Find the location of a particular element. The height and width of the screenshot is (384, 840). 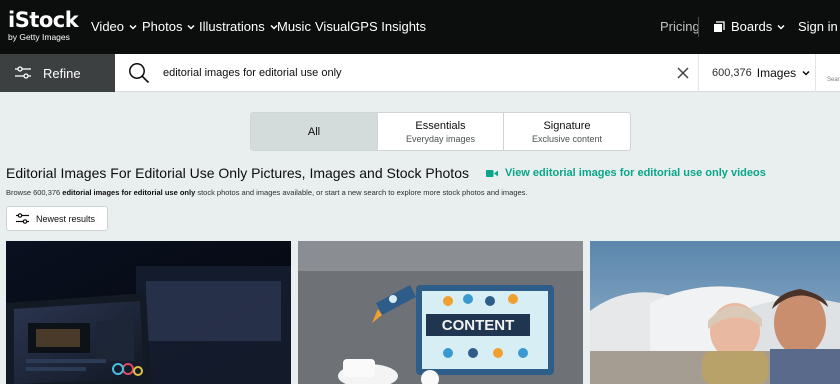

media-type-select: 600,376 Images is located at coordinates (761, 73).